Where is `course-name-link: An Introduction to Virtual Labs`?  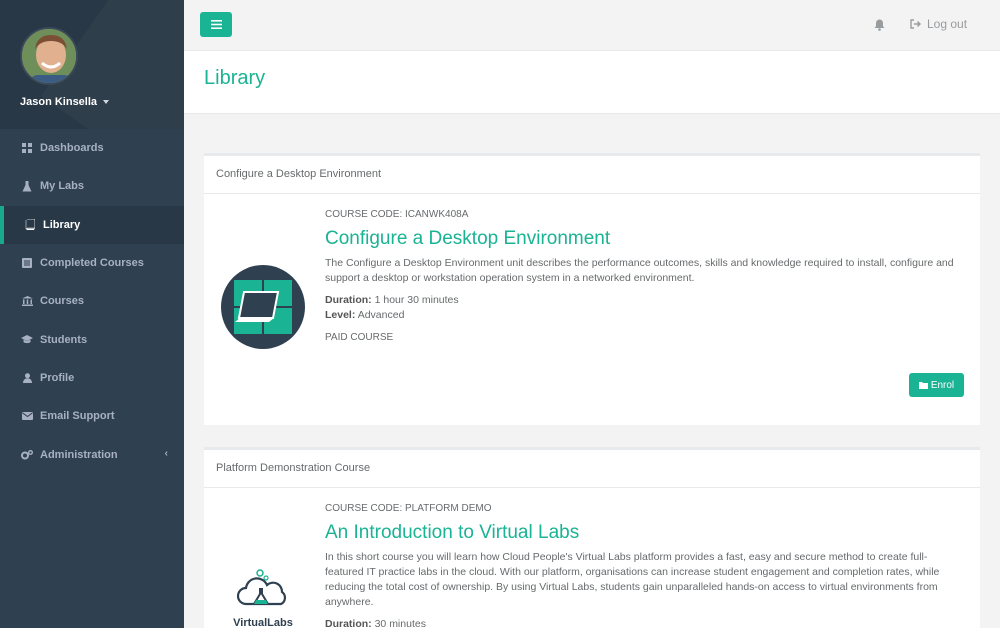
course-name-link: An Introduction to Virtual Labs is located at coordinates (645, 533).